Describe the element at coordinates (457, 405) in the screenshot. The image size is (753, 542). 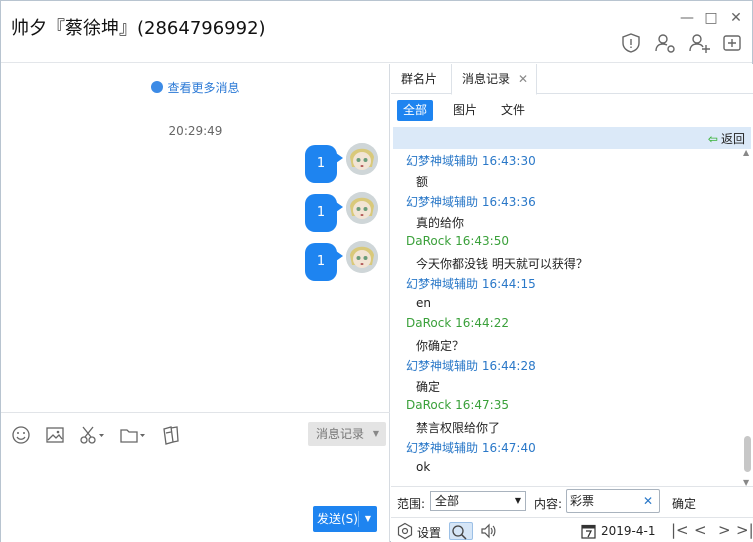
I see `record-sender: DaRock 16:47:35` at that location.